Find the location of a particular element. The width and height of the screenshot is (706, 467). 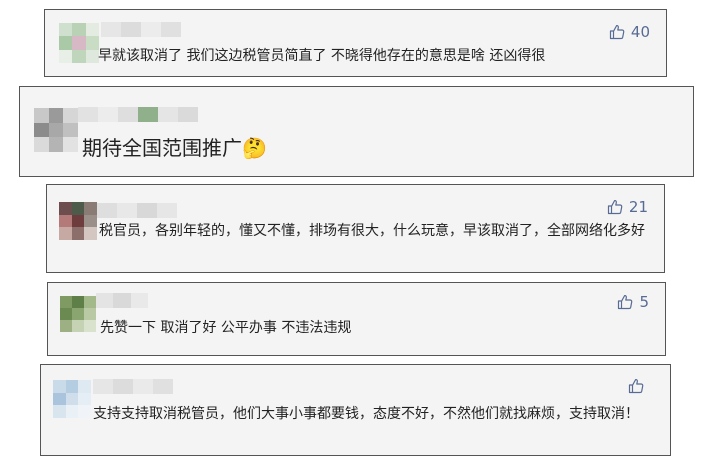

comment-text: 期待全国范围推广🤔 is located at coordinates (174, 148).